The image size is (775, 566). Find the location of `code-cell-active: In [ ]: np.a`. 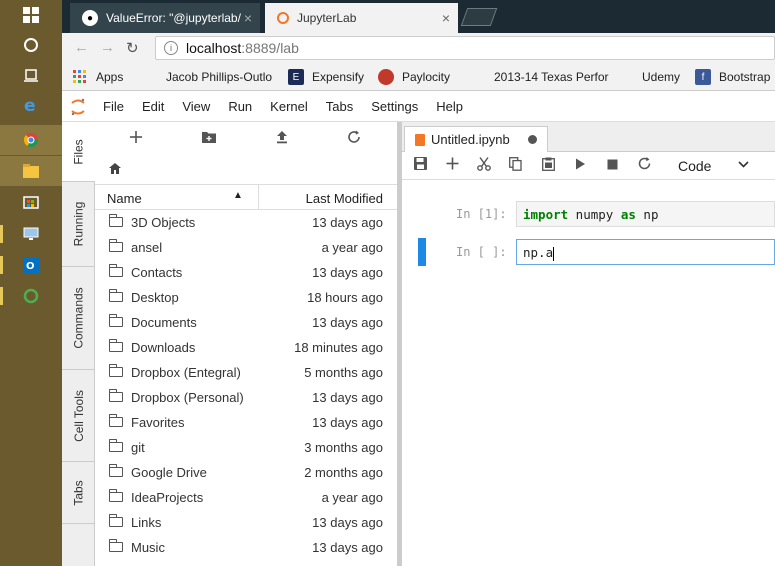

code-cell-active: In [ ]: np.a is located at coordinates (588, 252).